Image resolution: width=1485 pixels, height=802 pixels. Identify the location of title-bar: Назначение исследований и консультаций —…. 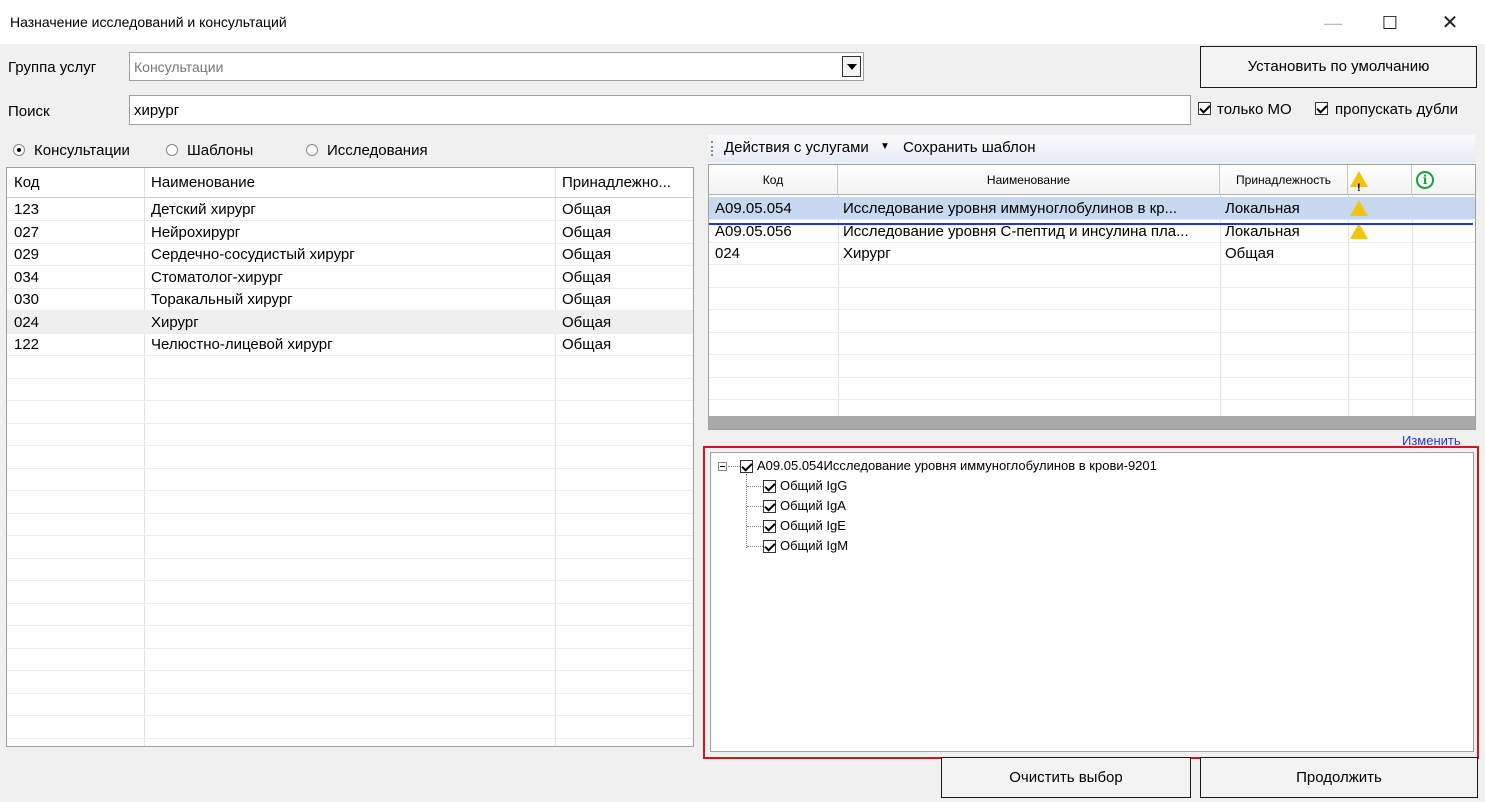
(742, 22).